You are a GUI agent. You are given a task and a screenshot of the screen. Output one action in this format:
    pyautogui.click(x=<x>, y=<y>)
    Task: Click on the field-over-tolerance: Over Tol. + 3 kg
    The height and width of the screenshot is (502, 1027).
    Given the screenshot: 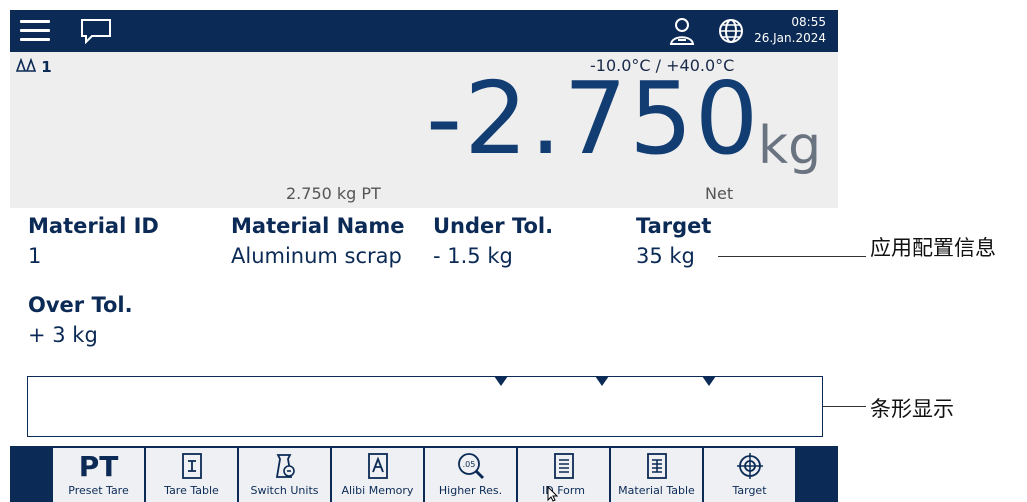 What is the action you would take?
    pyautogui.click(x=80, y=320)
    